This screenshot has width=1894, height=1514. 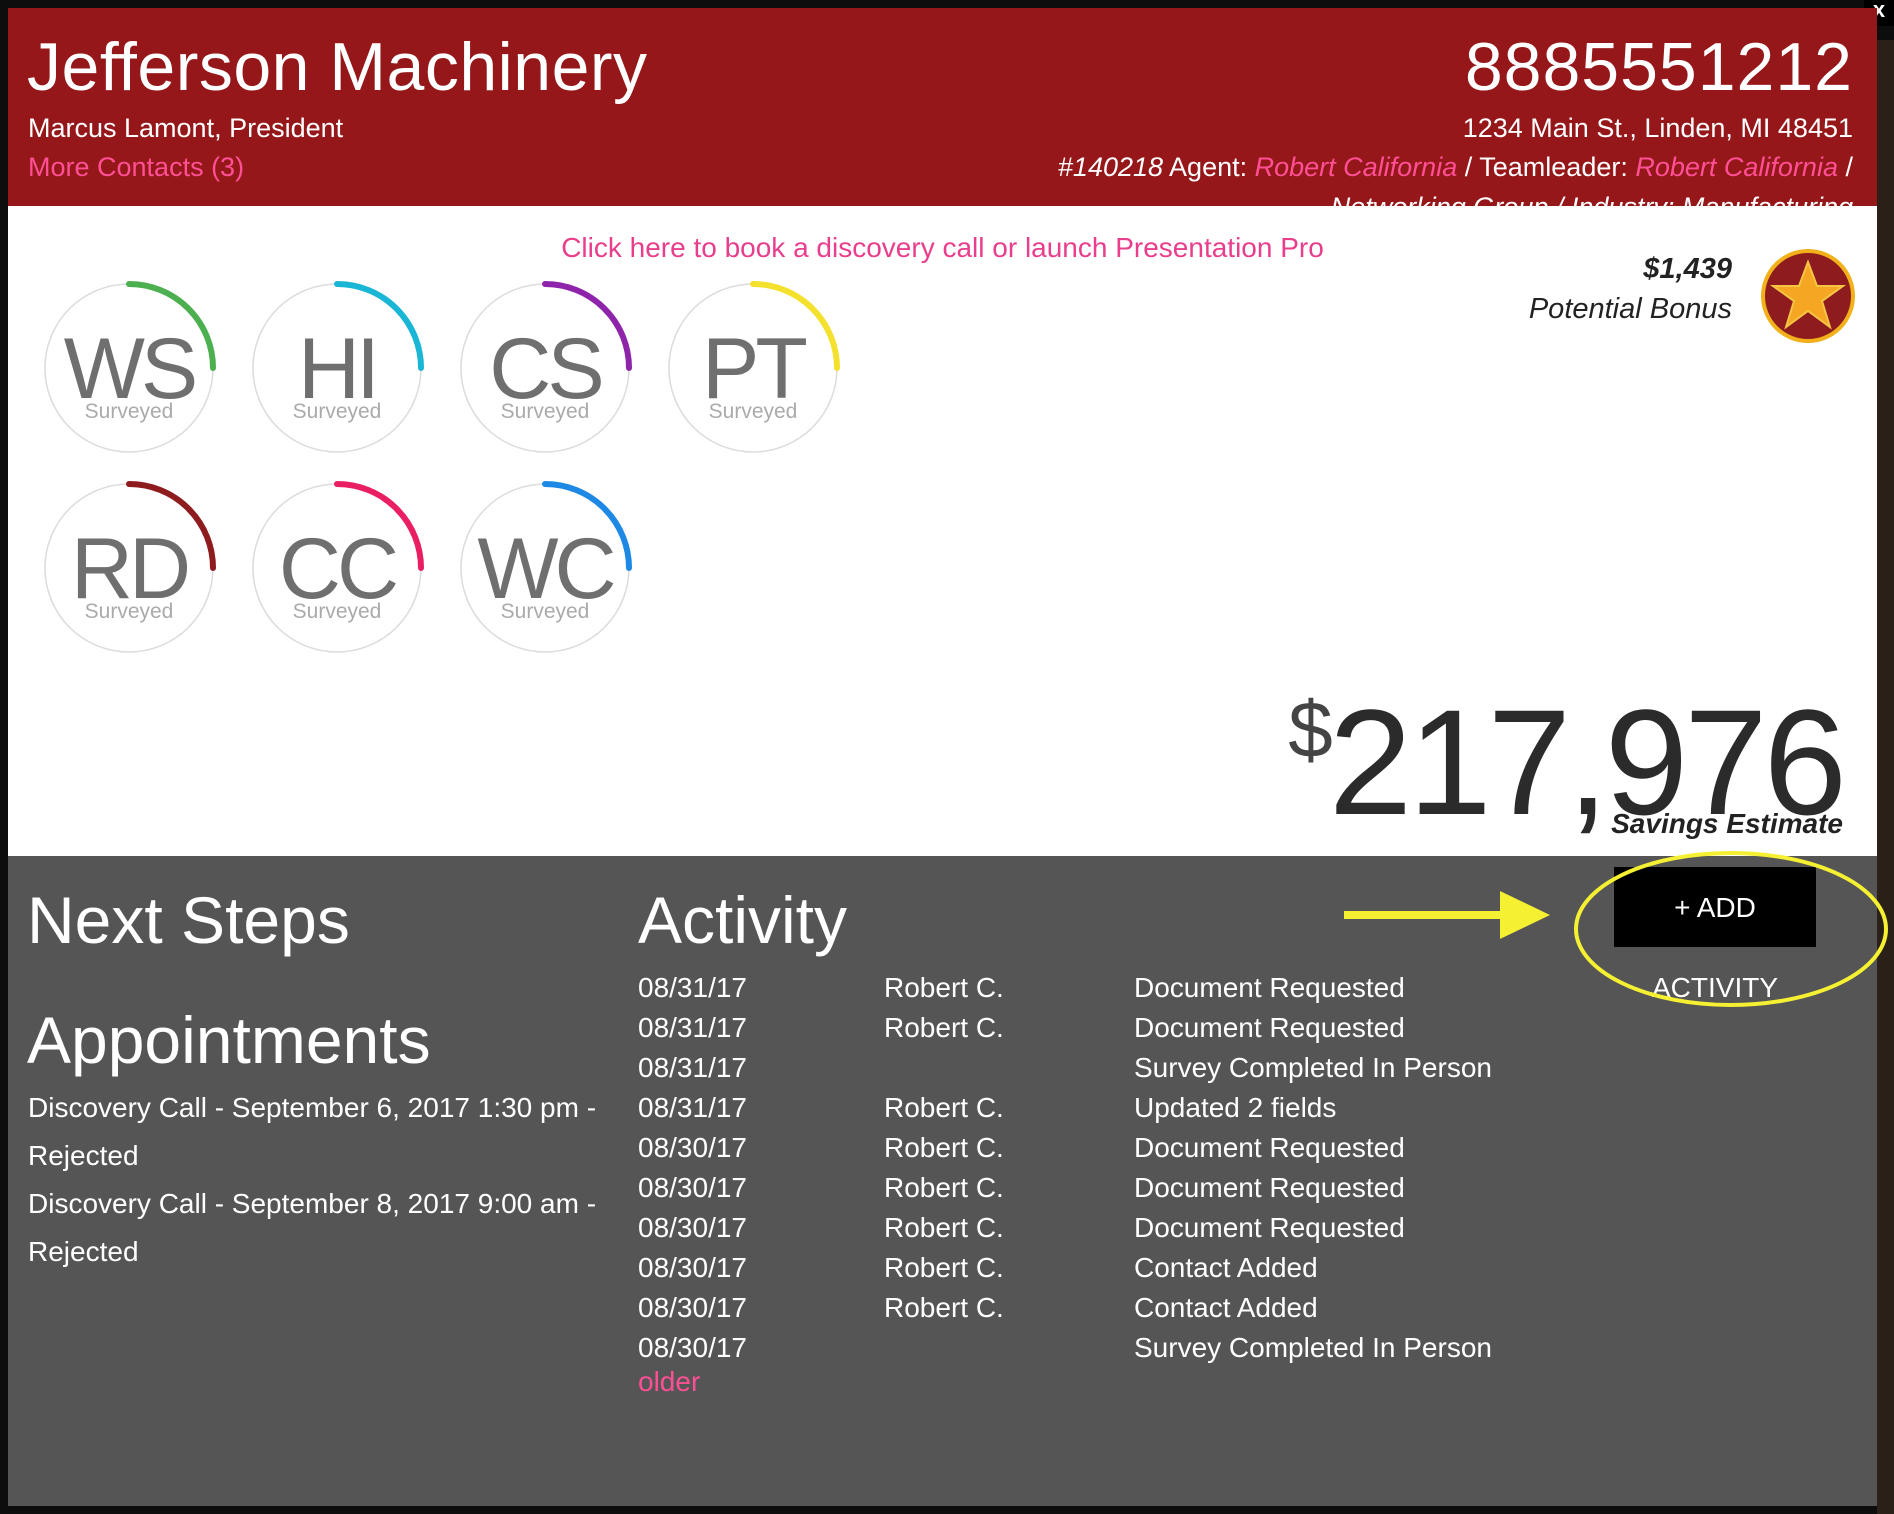 What do you see at coordinates (545, 368) in the screenshot?
I see `gauge-cs: CS Surveyed` at bounding box center [545, 368].